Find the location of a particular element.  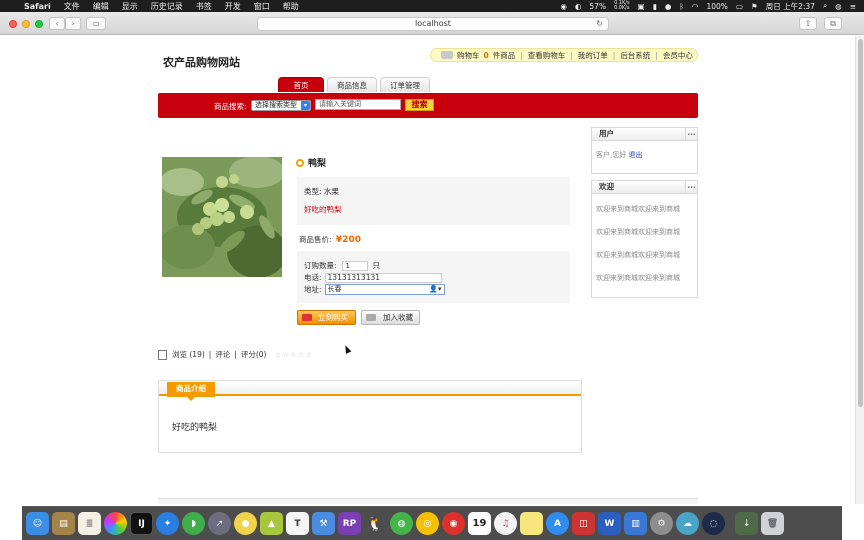

reload-icon: ↻ is located at coordinates (599, 24).